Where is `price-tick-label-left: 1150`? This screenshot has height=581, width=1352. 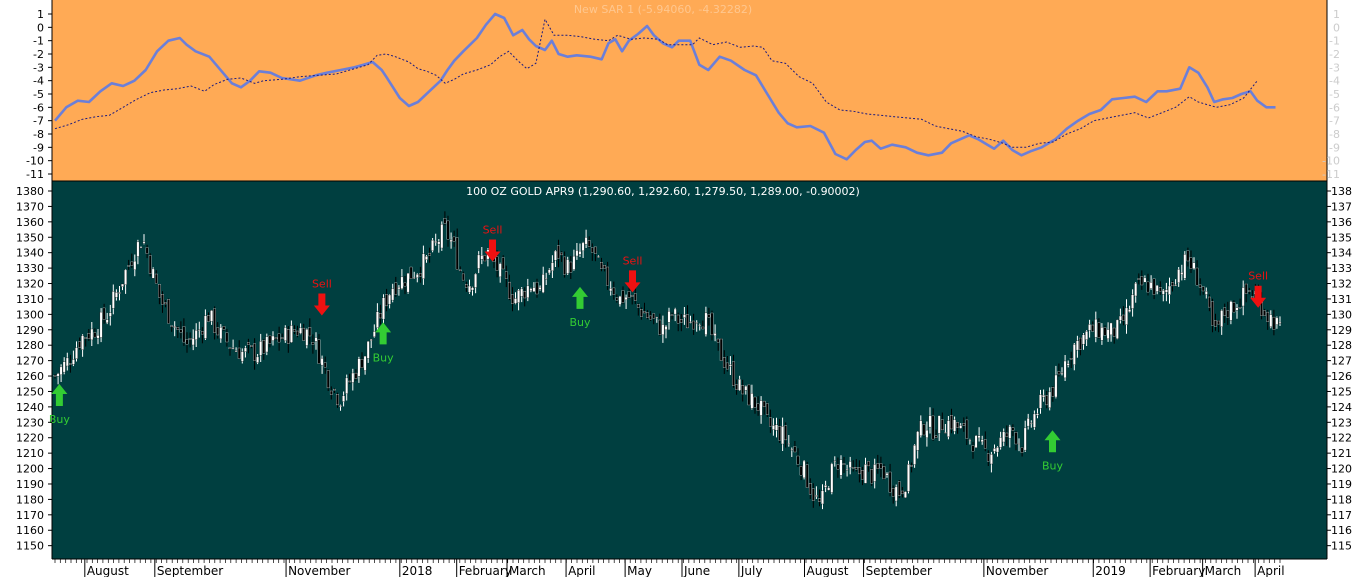
price-tick-label-left: 1150 is located at coordinates (30, 546).